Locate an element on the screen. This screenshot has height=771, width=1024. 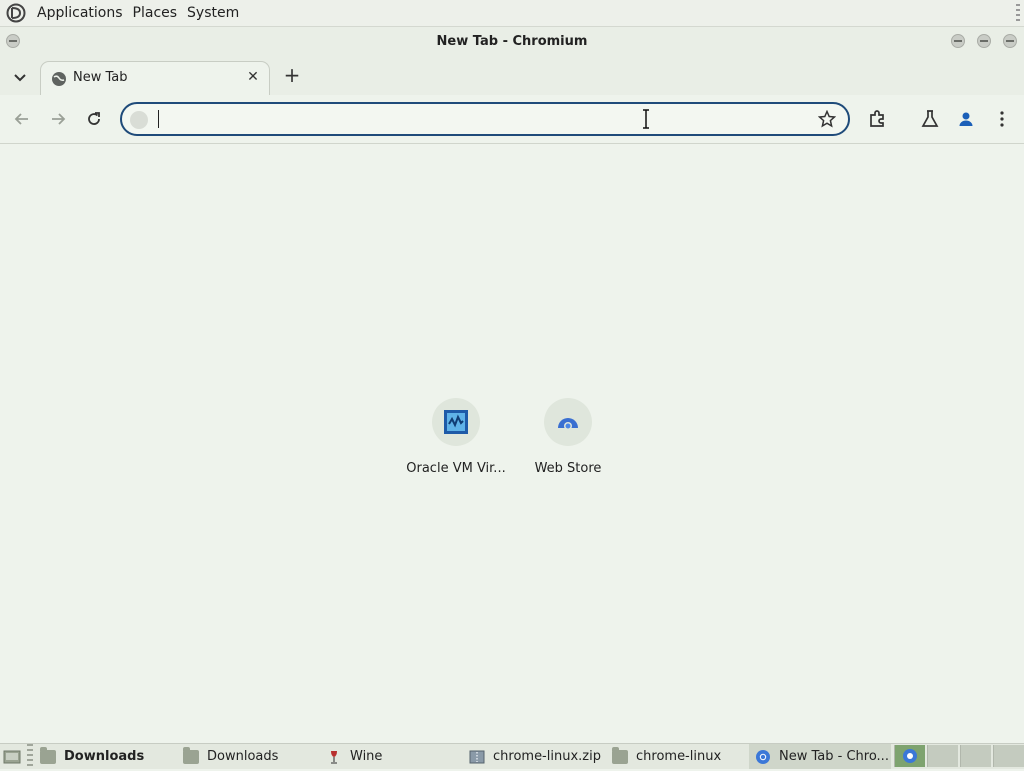
maximize-button is located at coordinates (984, 41).